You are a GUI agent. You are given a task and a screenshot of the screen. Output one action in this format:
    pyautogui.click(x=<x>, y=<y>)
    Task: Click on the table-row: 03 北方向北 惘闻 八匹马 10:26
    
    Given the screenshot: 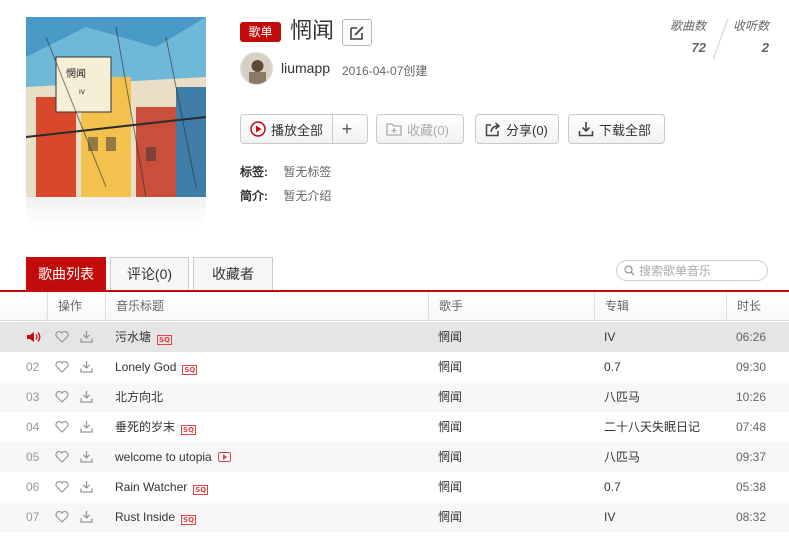 What is the action you would take?
    pyautogui.click(x=394, y=397)
    